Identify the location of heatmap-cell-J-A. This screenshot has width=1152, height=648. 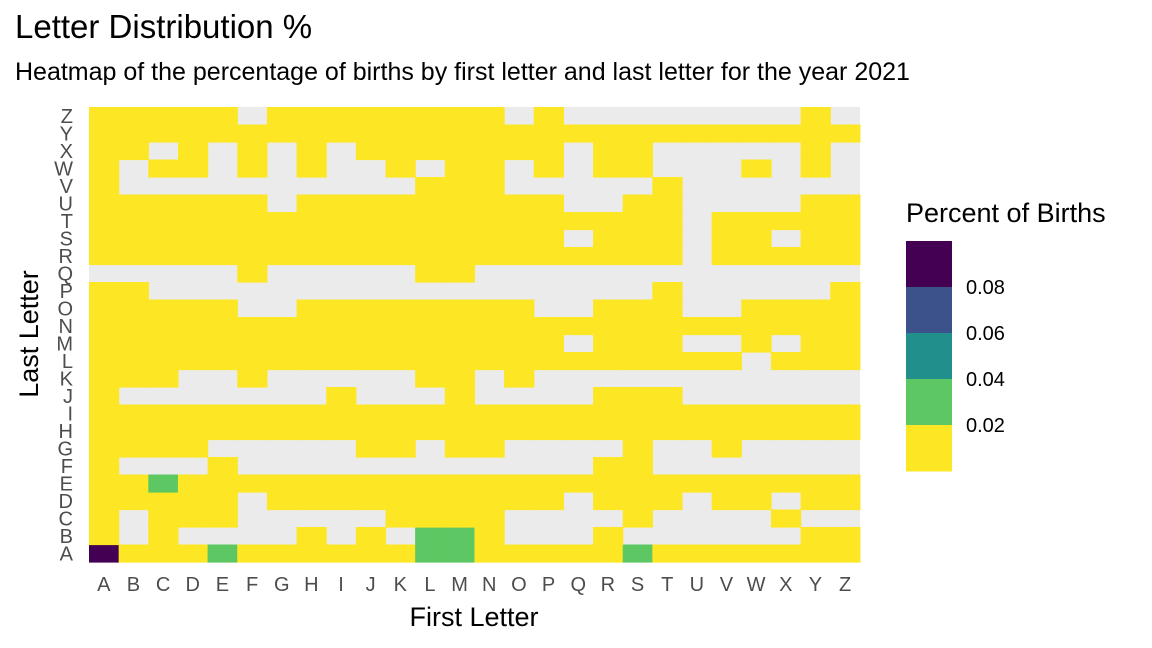
(371, 553).